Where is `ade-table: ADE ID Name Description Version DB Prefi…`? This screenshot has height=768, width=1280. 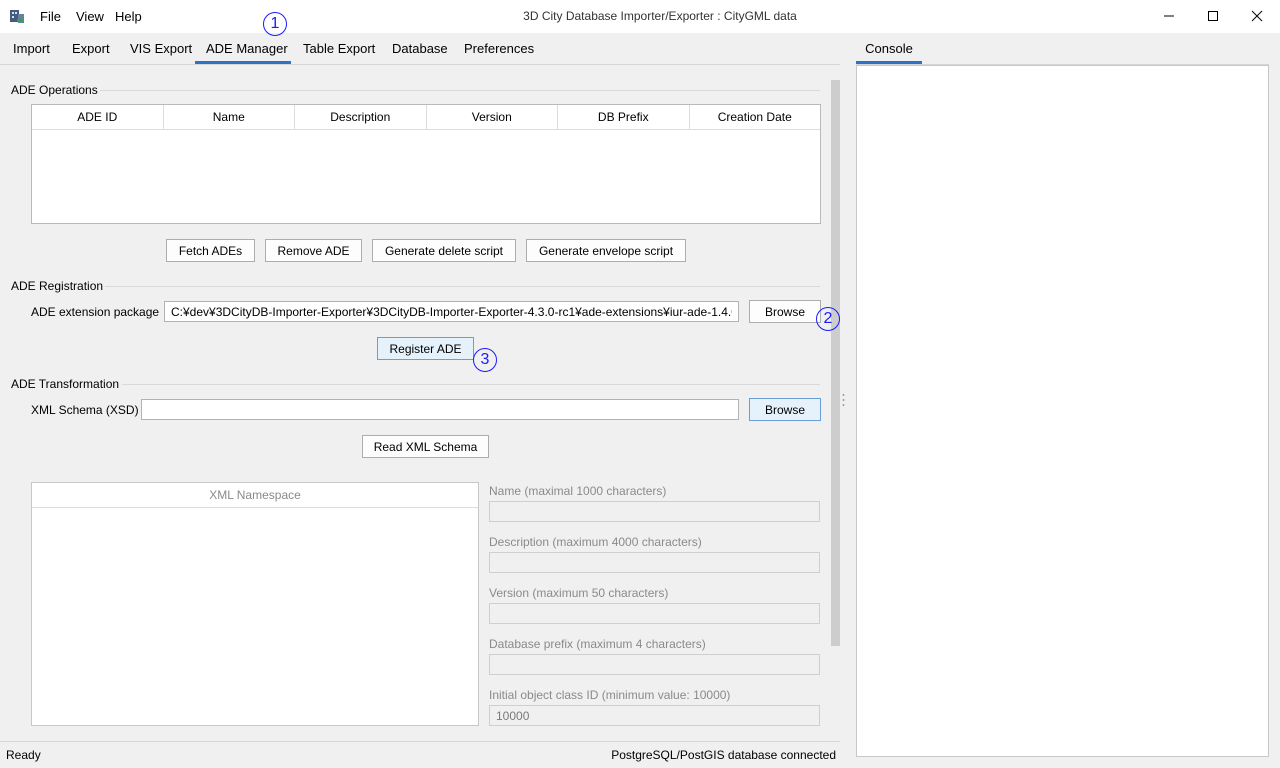
ade-table: ADE ID Name Description Version DB Prefi… is located at coordinates (426, 164).